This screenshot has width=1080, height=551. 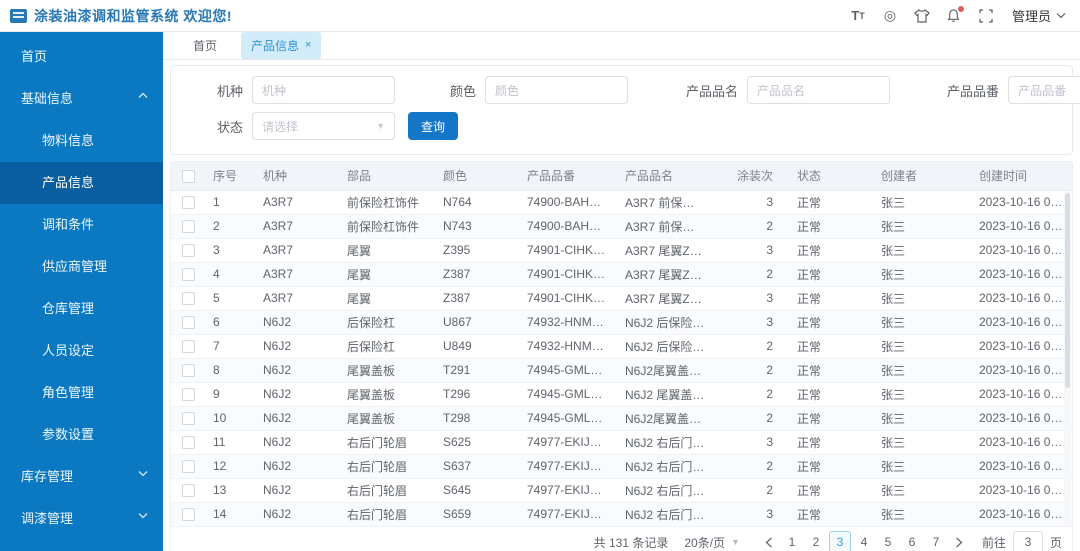 I want to click on sidebar-item-paint-mix-mgmt: 调漆管理, so click(x=81, y=519).